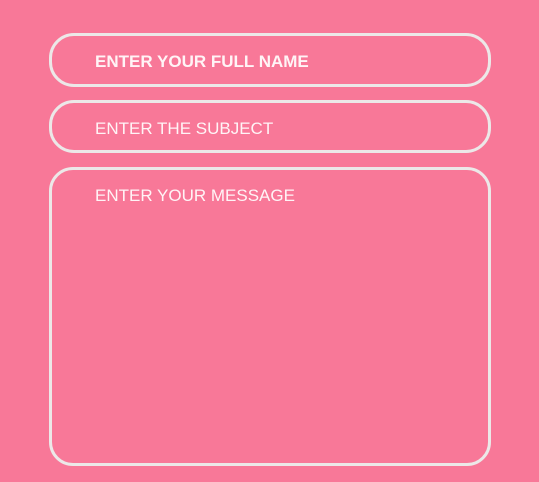  I want to click on subject-placeholder: ENTER THE SUBJECT, so click(184, 128).